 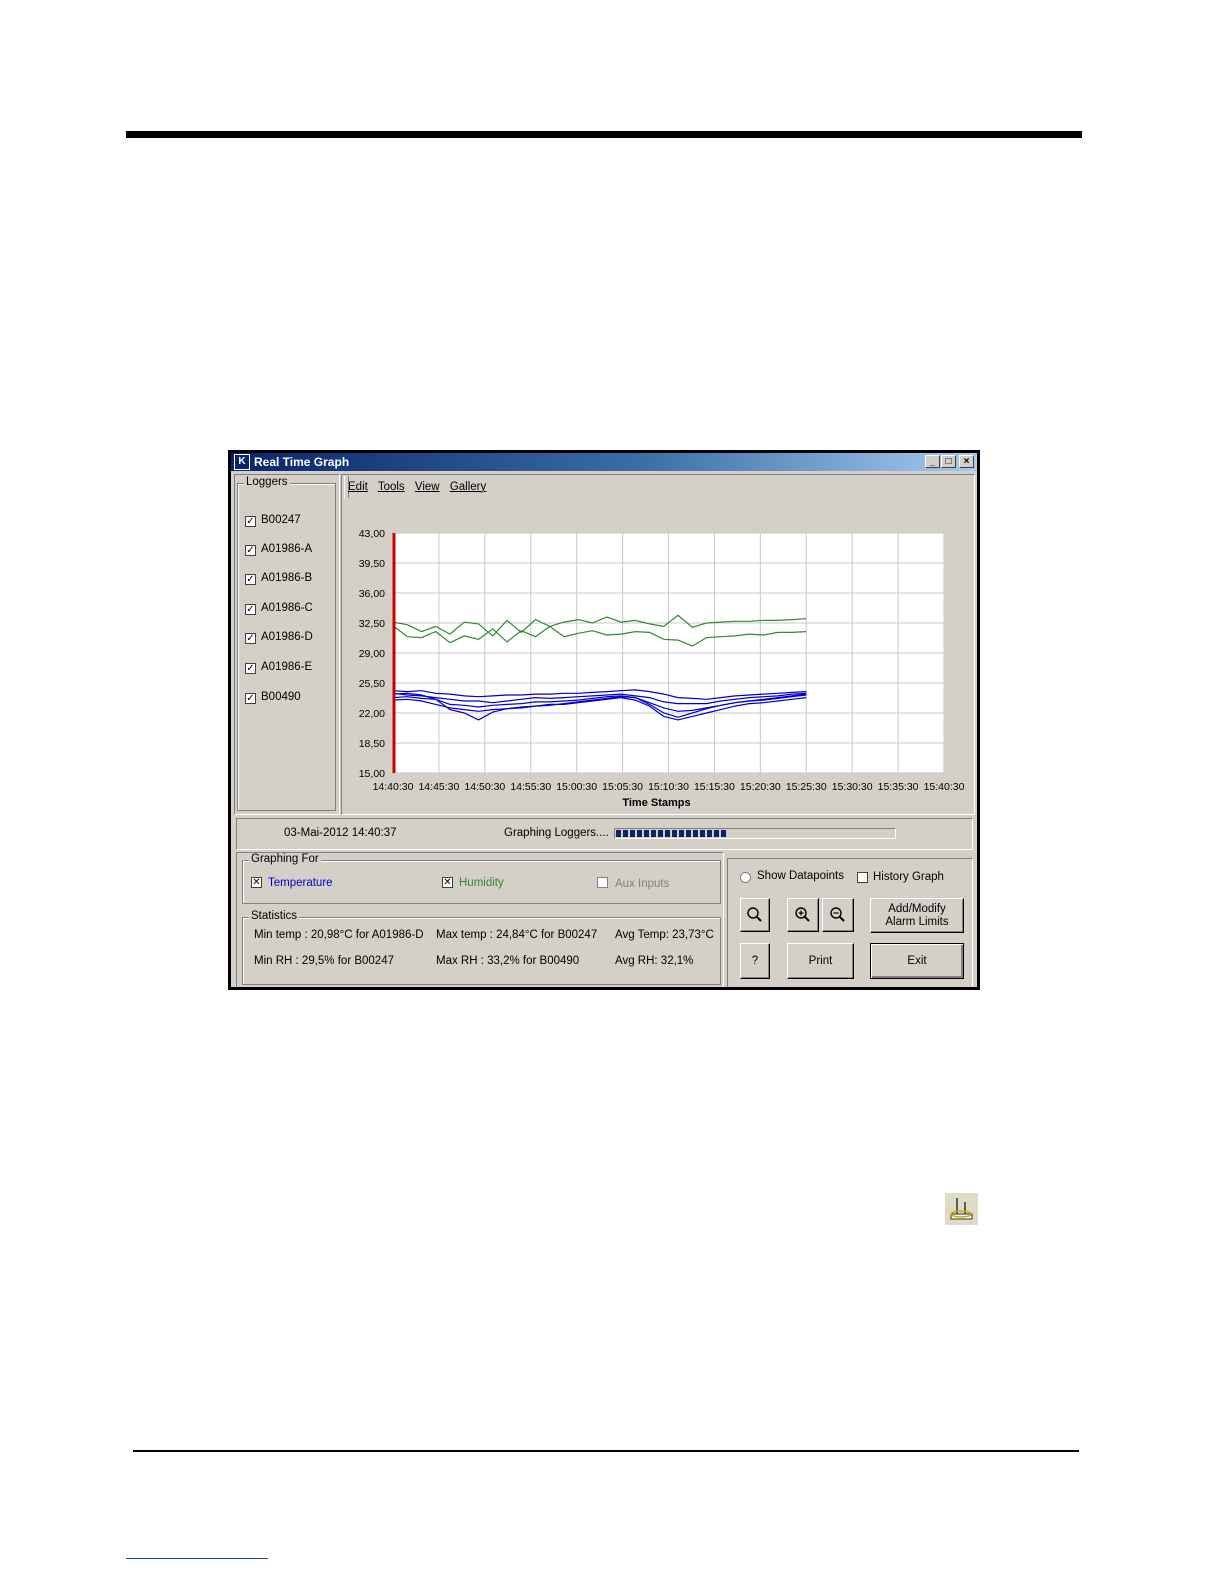 What do you see at coordinates (274, 916) in the screenshot?
I see `statistics-label: Statistics` at bounding box center [274, 916].